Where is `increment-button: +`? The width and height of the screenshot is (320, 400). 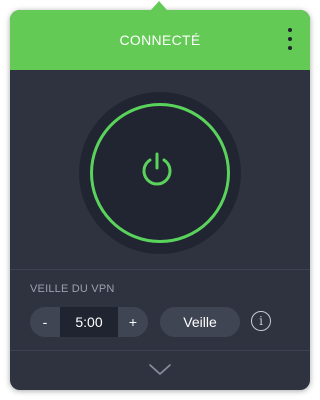
increment-button: + is located at coordinates (133, 322).